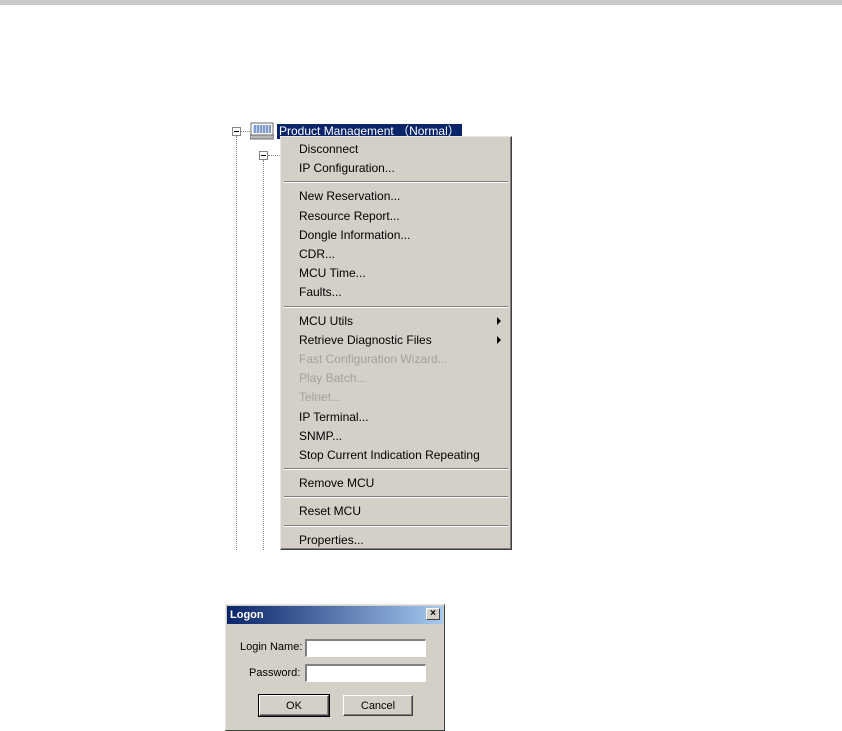  What do you see at coordinates (365, 648) in the screenshot?
I see `login-name-input` at bounding box center [365, 648].